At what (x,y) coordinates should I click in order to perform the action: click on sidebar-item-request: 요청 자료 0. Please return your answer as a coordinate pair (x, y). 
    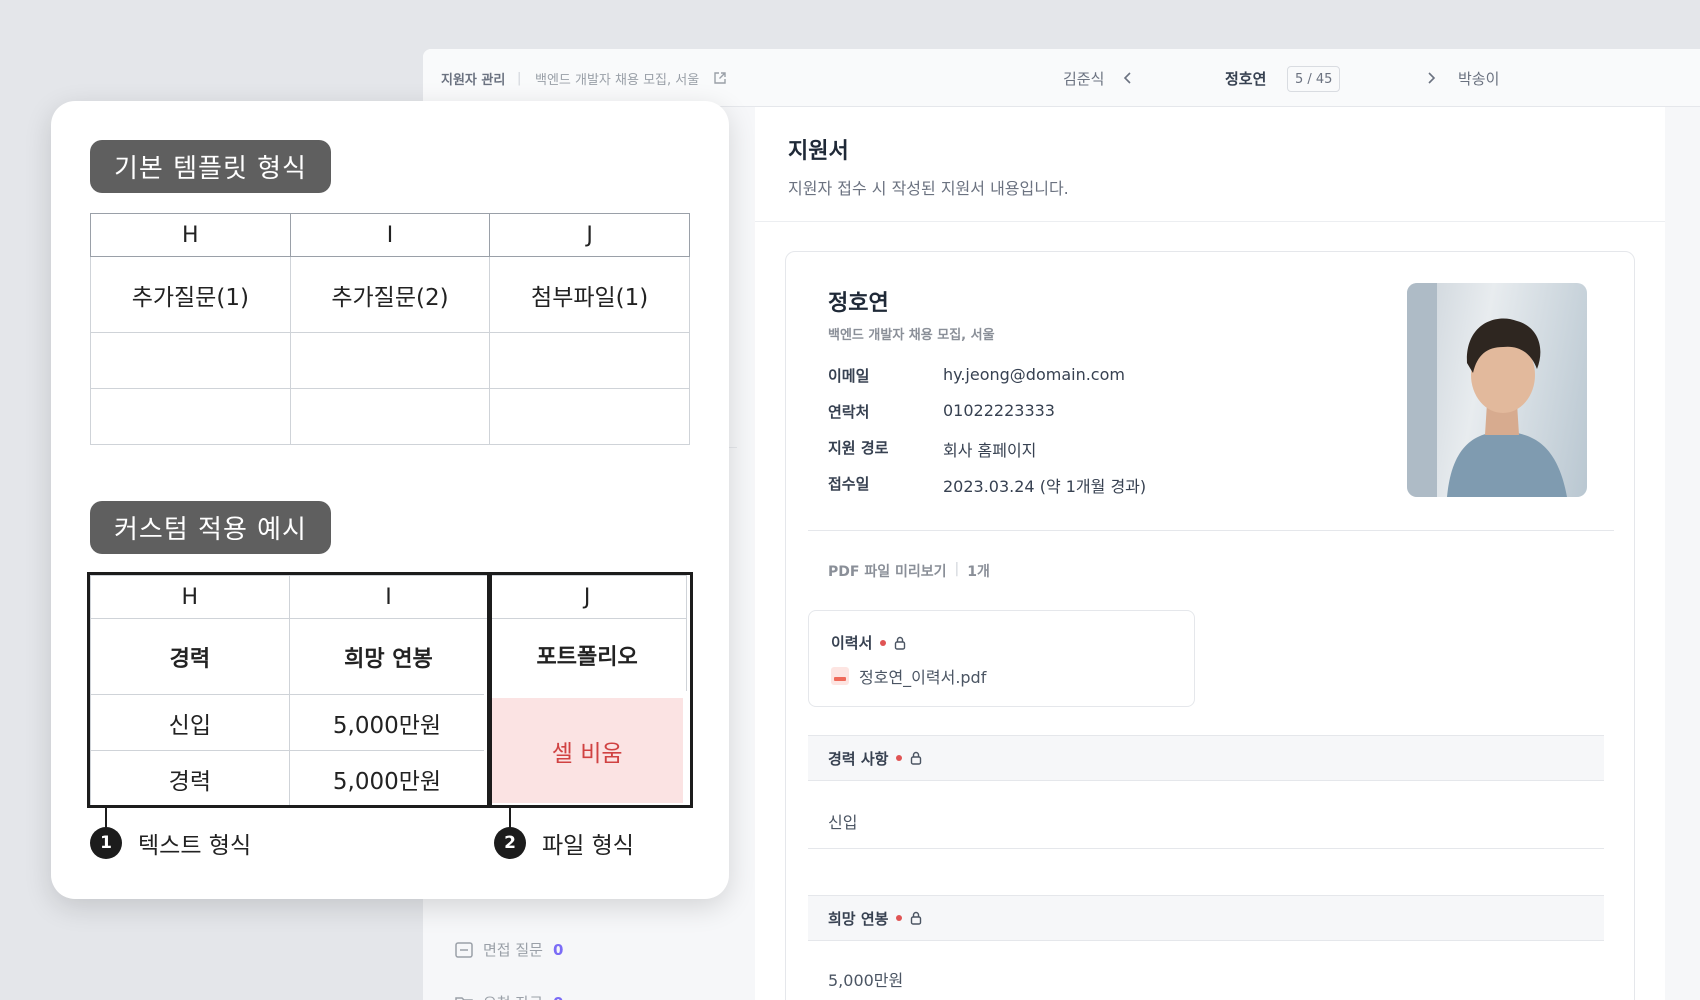
    Looking at the image, I should click on (509, 996).